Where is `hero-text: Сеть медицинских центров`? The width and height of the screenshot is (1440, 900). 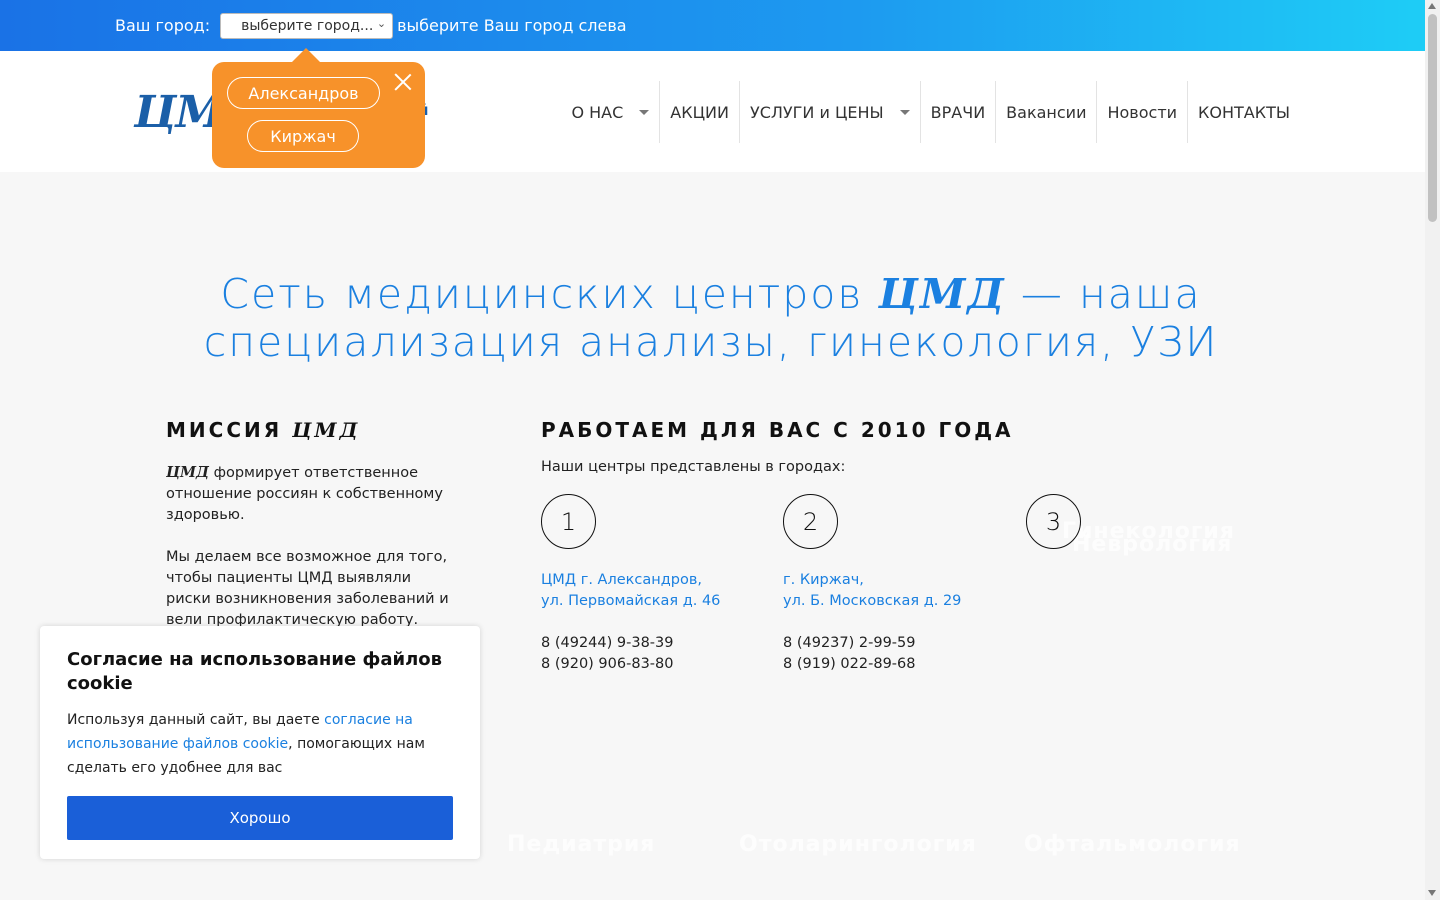
hero-text: Сеть медицинских центров is located at coordinates (549, 294).